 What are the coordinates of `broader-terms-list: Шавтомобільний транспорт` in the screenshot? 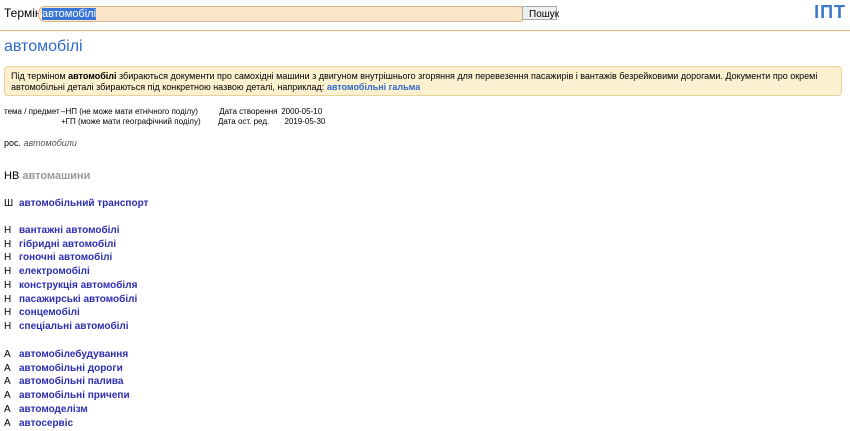 It's located at (76, 204).